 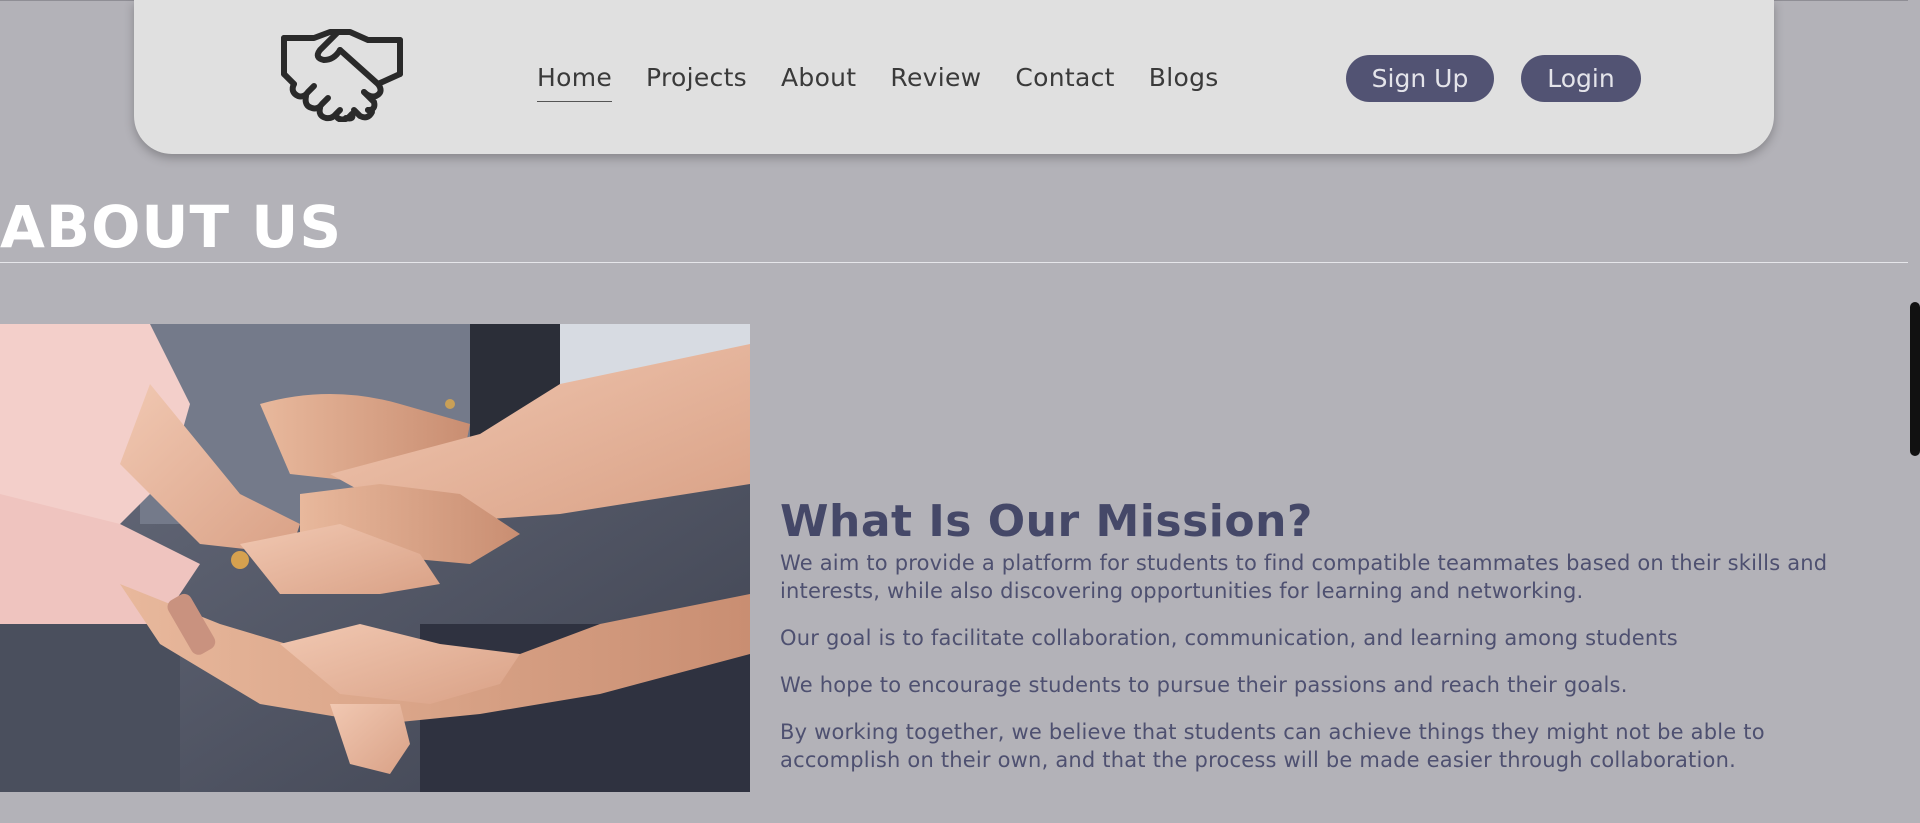 I want to click on nav-link-home: Home, so click(x=575, y=80).